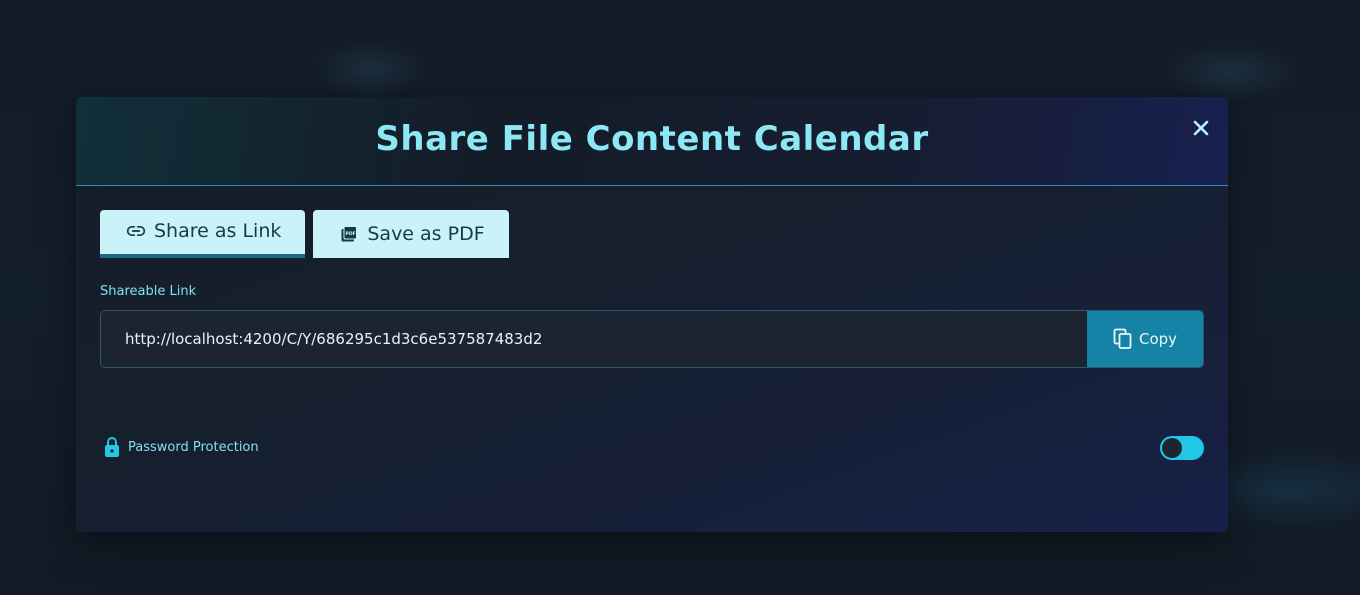  Describe the element at coordinates (426, 234) in the screenshot. I see `tab-label: Save as PDF` at that location.